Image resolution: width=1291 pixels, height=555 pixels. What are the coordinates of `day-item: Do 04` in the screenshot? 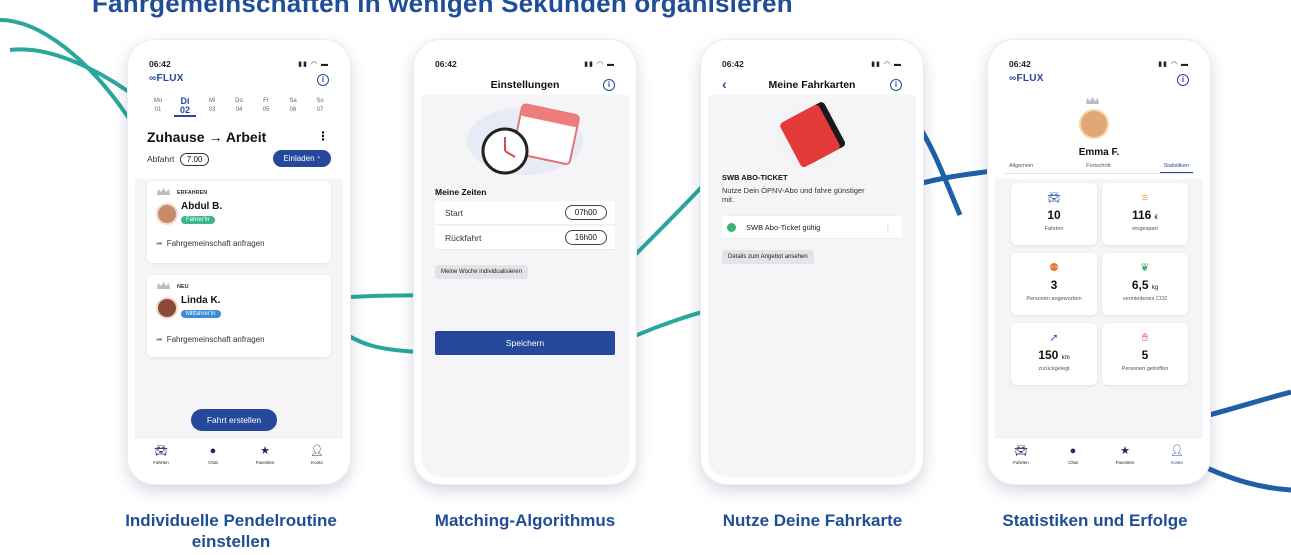 It's located at (239, 107).